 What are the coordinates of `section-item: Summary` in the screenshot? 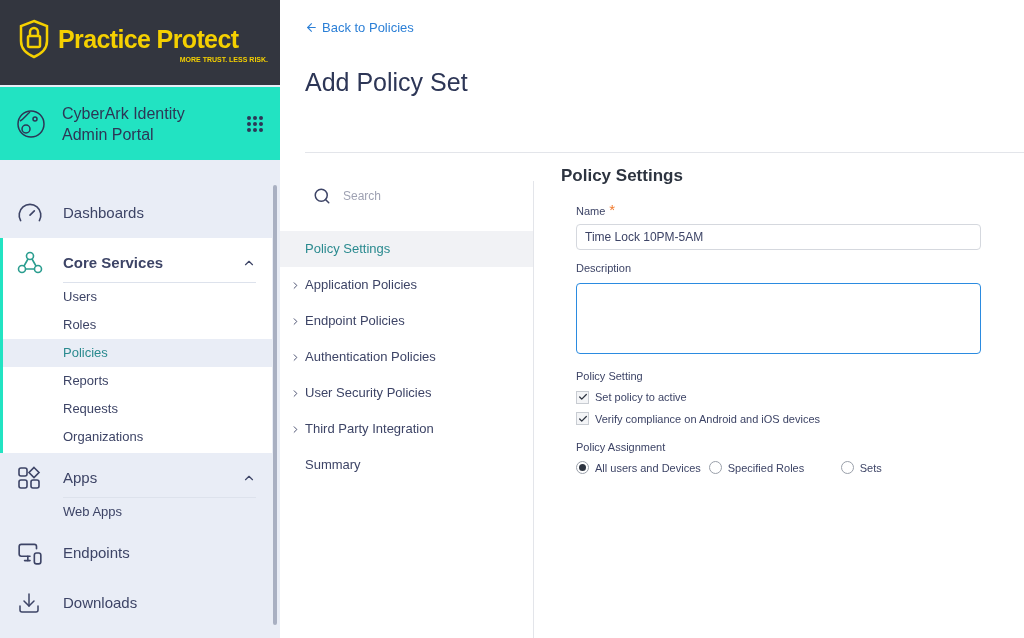 It's located at (406, 465).